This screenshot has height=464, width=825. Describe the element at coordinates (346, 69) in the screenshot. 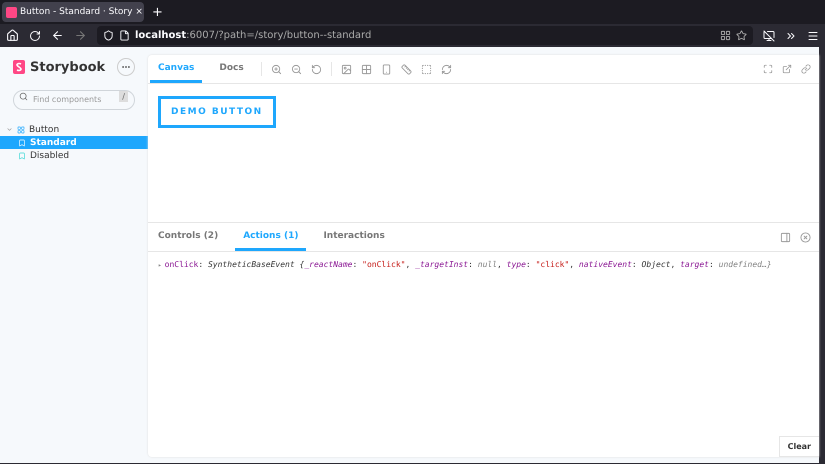

I see `image-icon` at that location.